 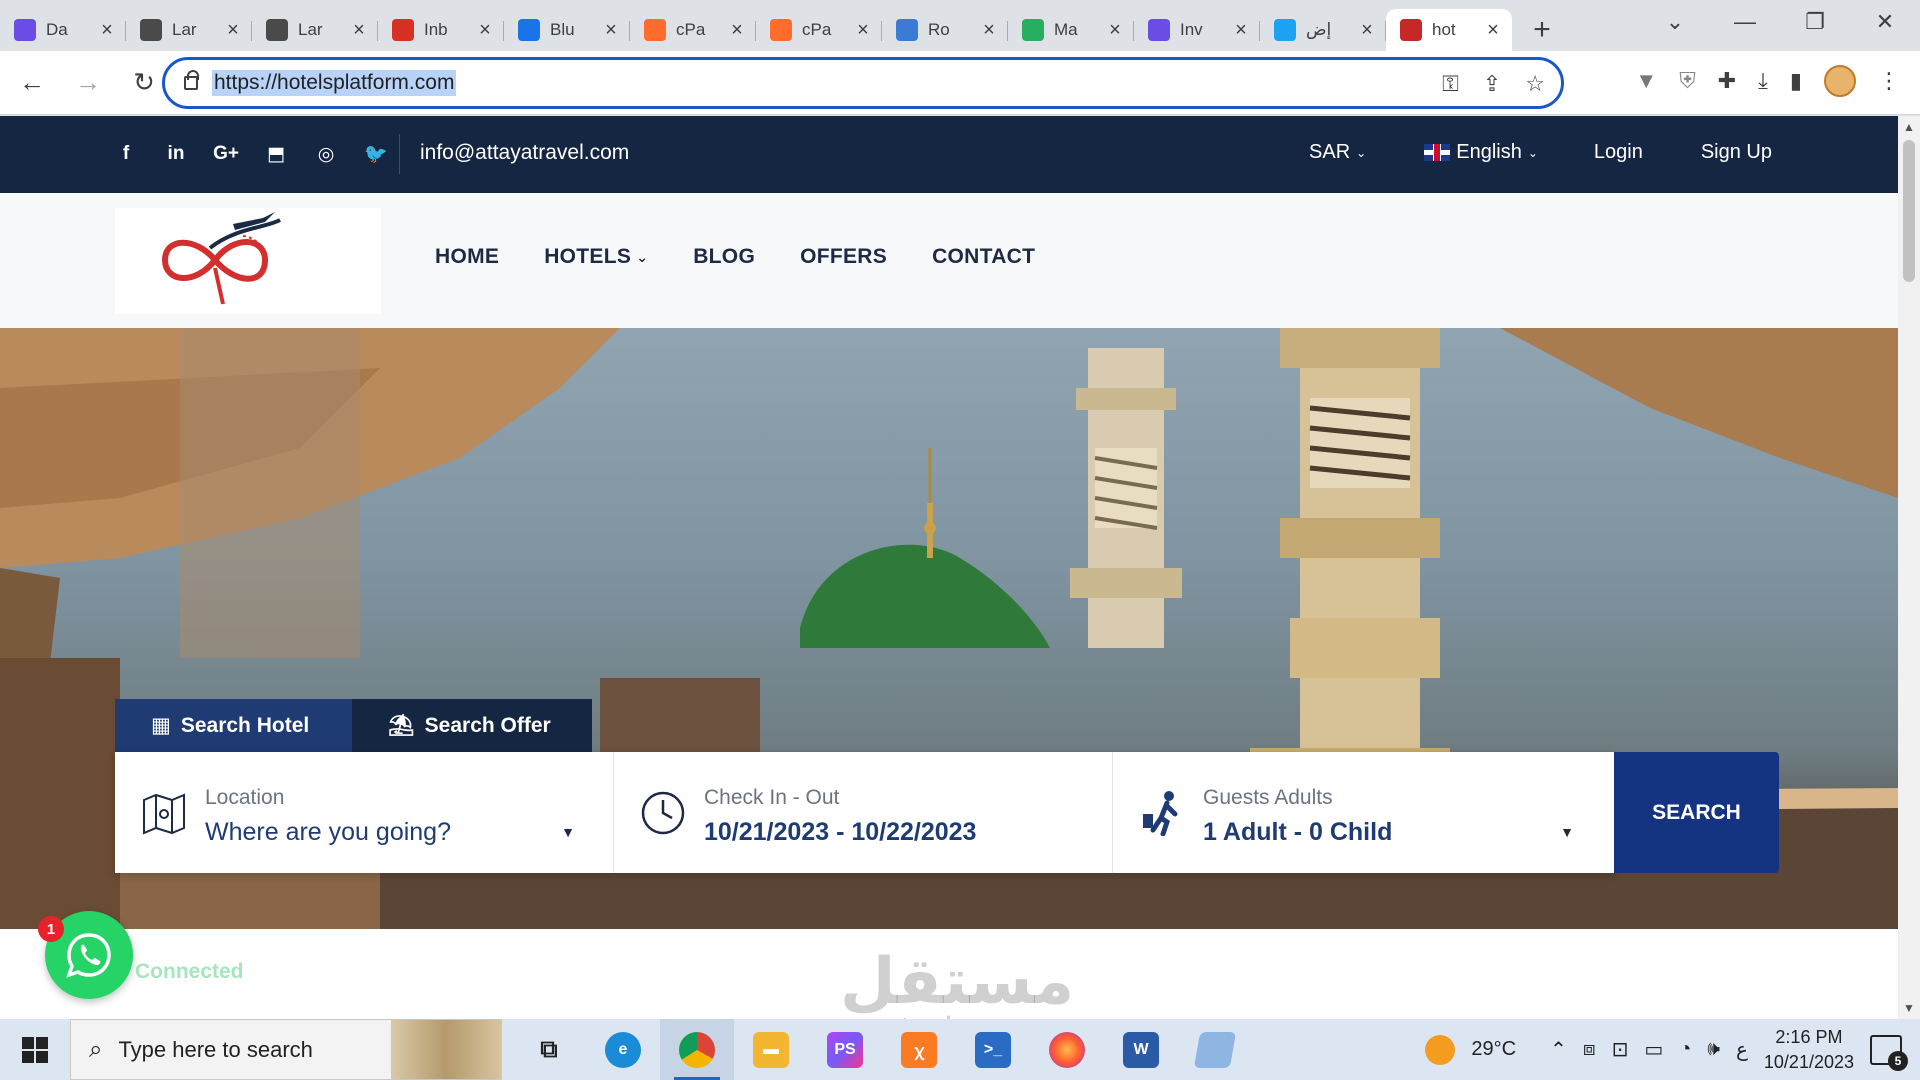 What do you see at coordinates (1493, 1049) in the screenshot?
I see `weather-temp: 29°C` at bounding box center [1493, 1049].